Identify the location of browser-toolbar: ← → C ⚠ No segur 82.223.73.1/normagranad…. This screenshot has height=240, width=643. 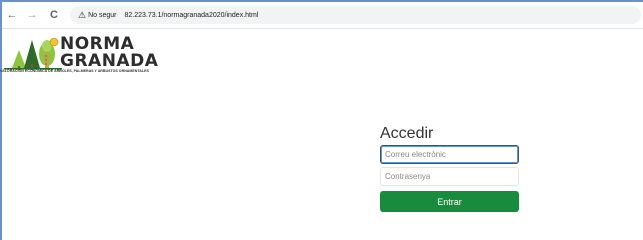
(322, 15).